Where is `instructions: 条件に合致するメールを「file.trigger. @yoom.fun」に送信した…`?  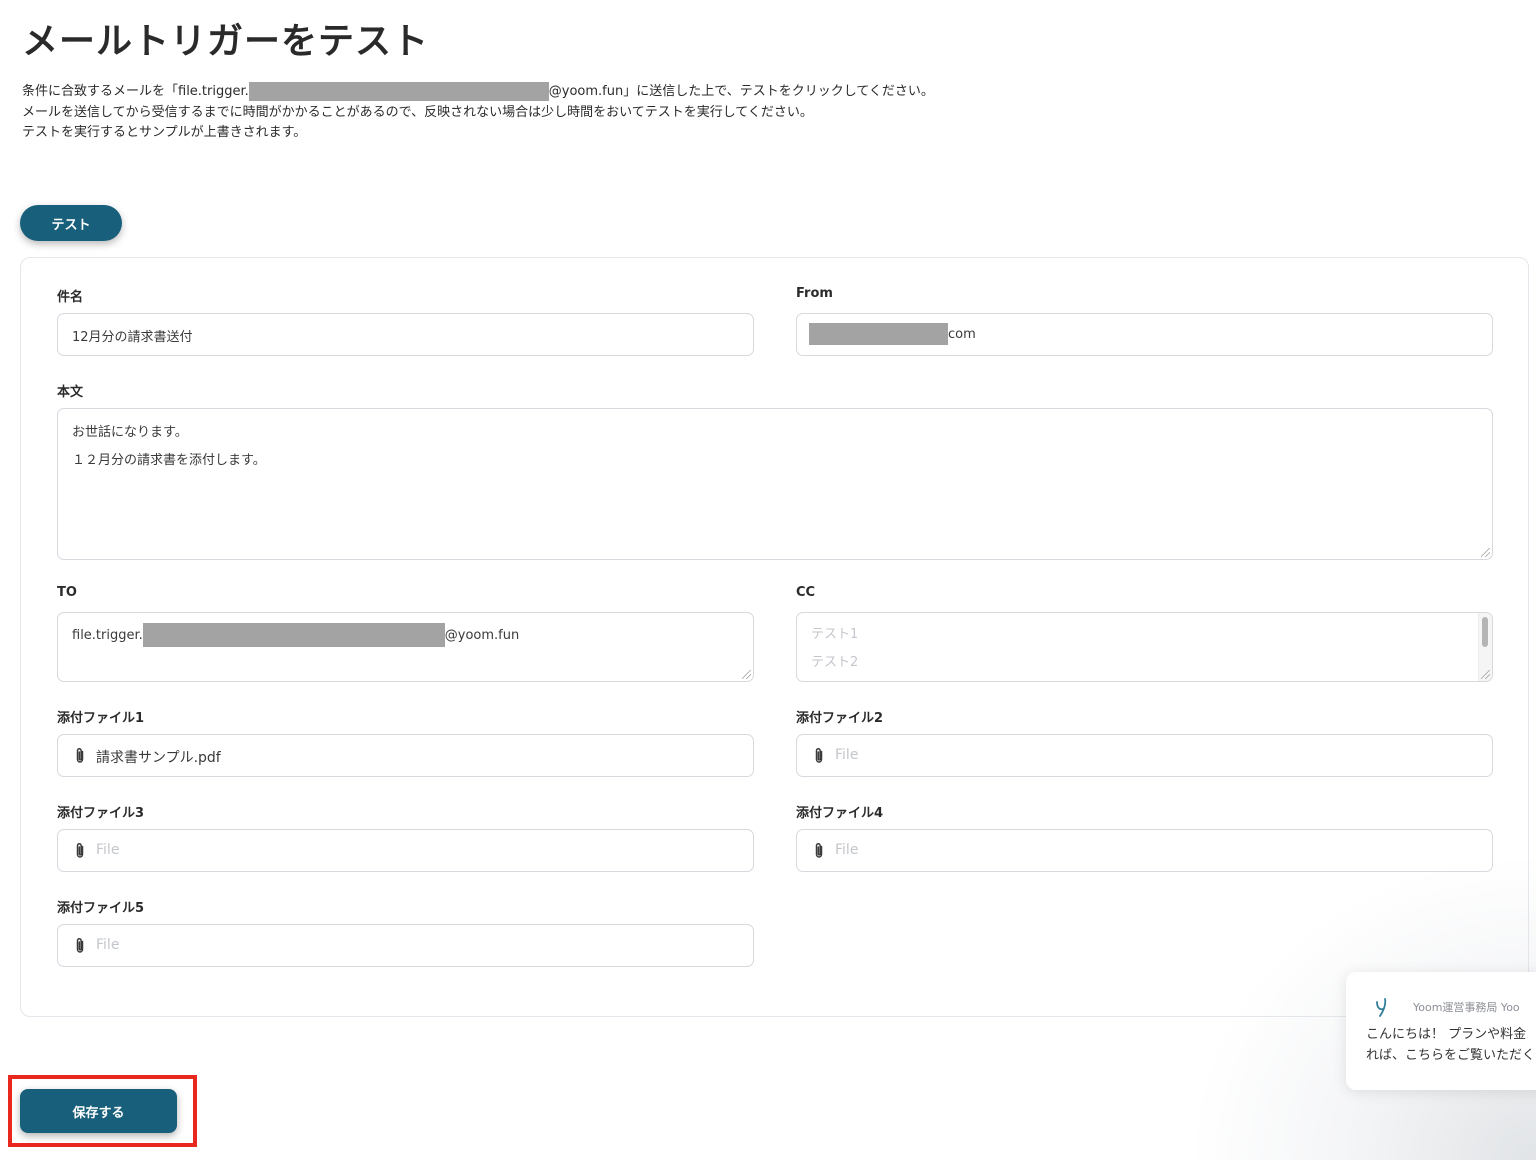 instructions: 条件に合致するメールを「file.trigger. @yoom.fun」に送信した… is located at coordinates (478, 113).